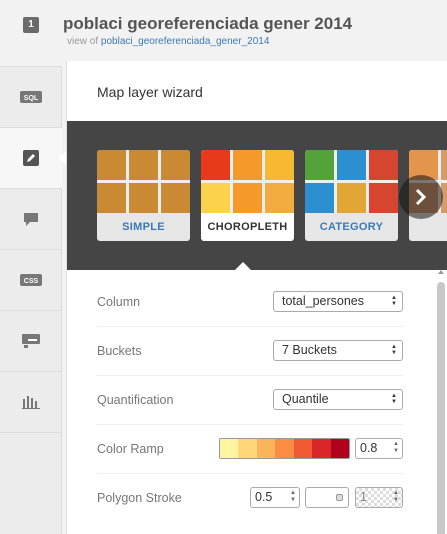  I want to click on polygon-stroke-row: Polygon Stroke 0.5 ▲ ▼ 1 ▲ ▼, so click(250, 498).